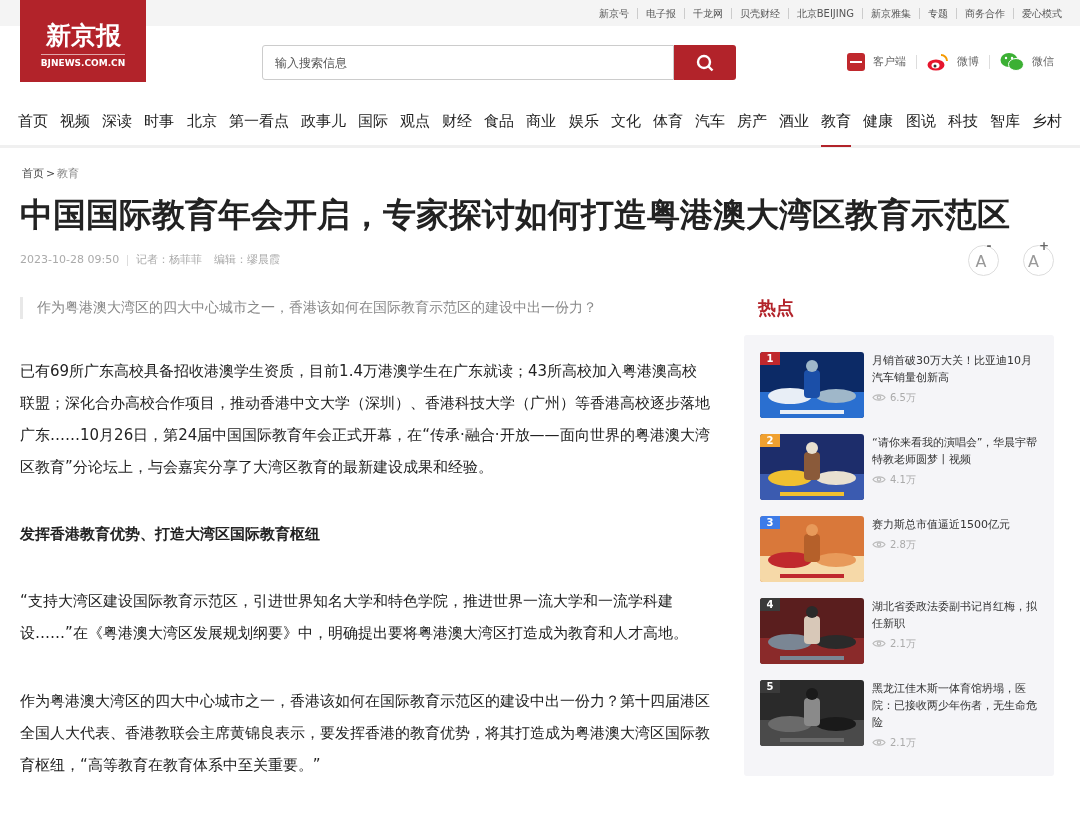 This screenshot has height=816, width=1080. I want to click on search-icon, so click(705, 62).